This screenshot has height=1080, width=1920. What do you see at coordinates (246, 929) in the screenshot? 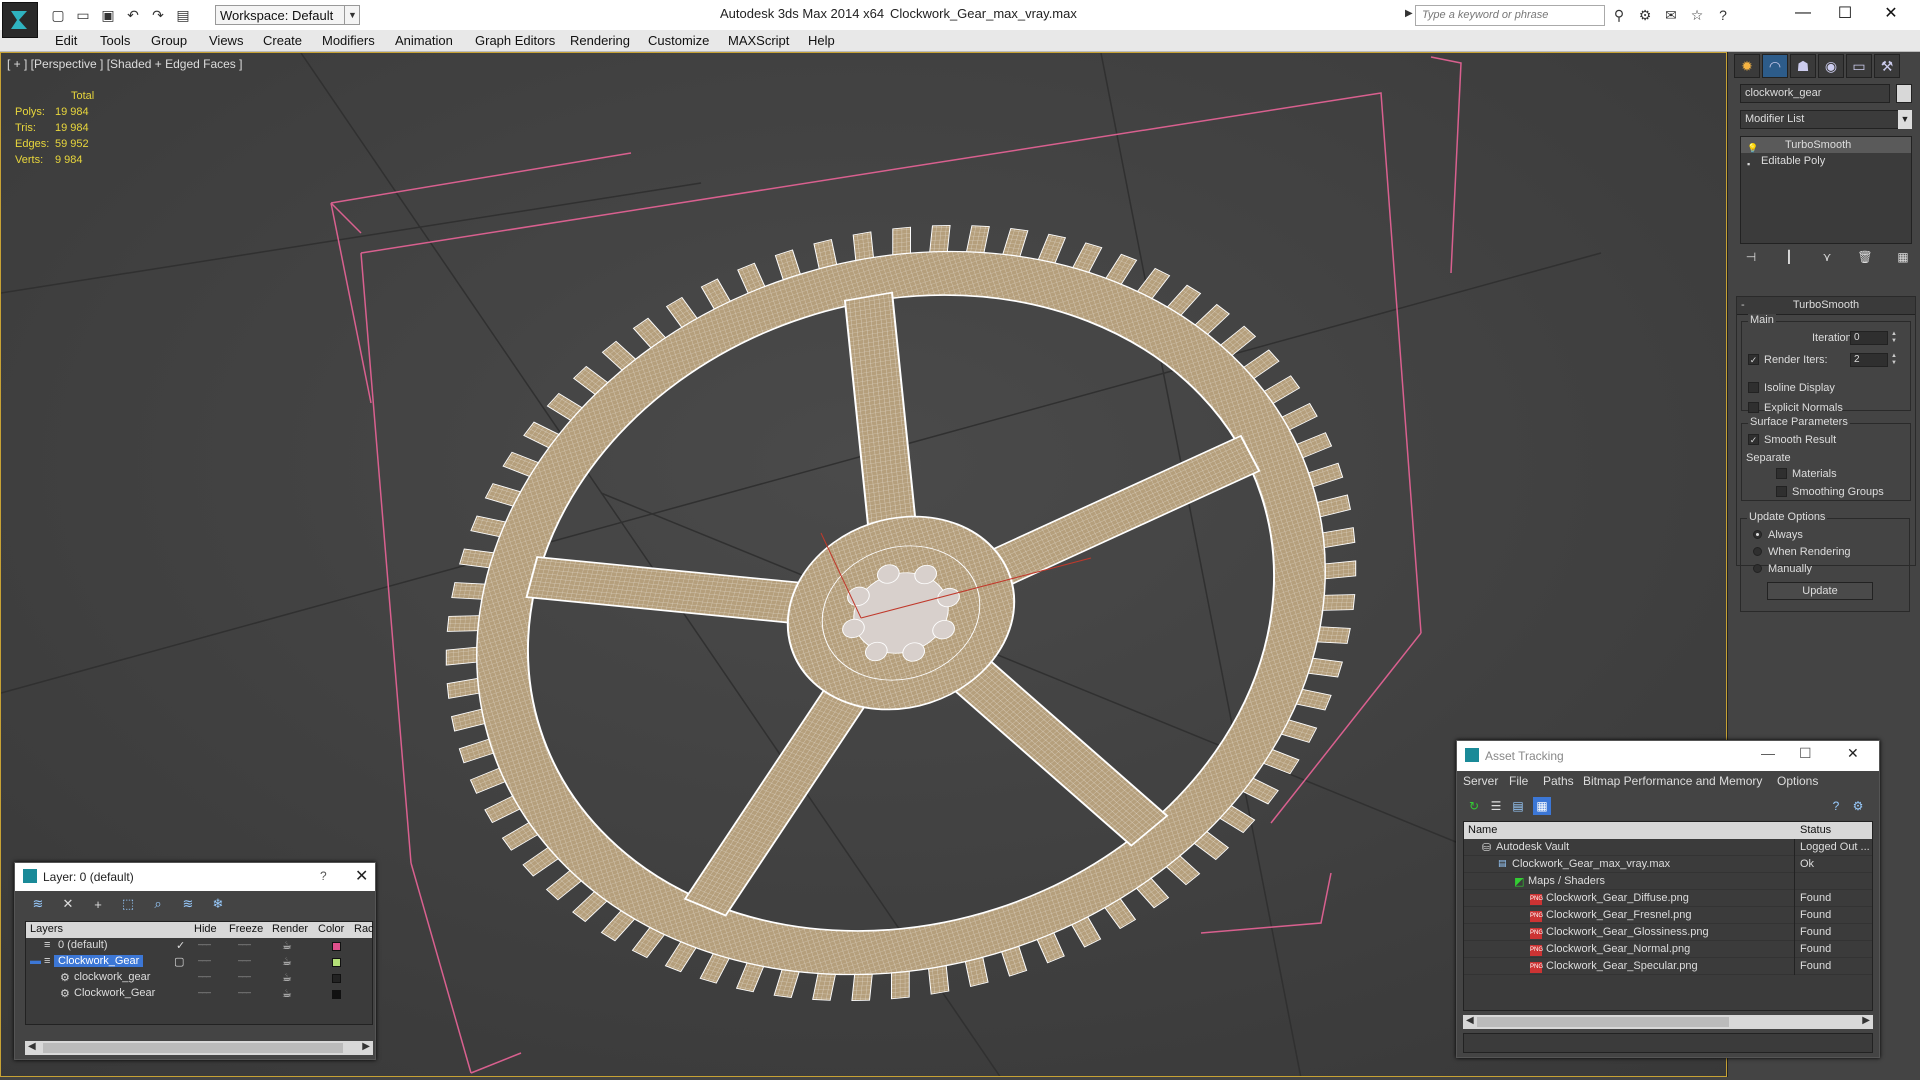
I see `column-freeze: Freeze` at bounding box center [246, 929].